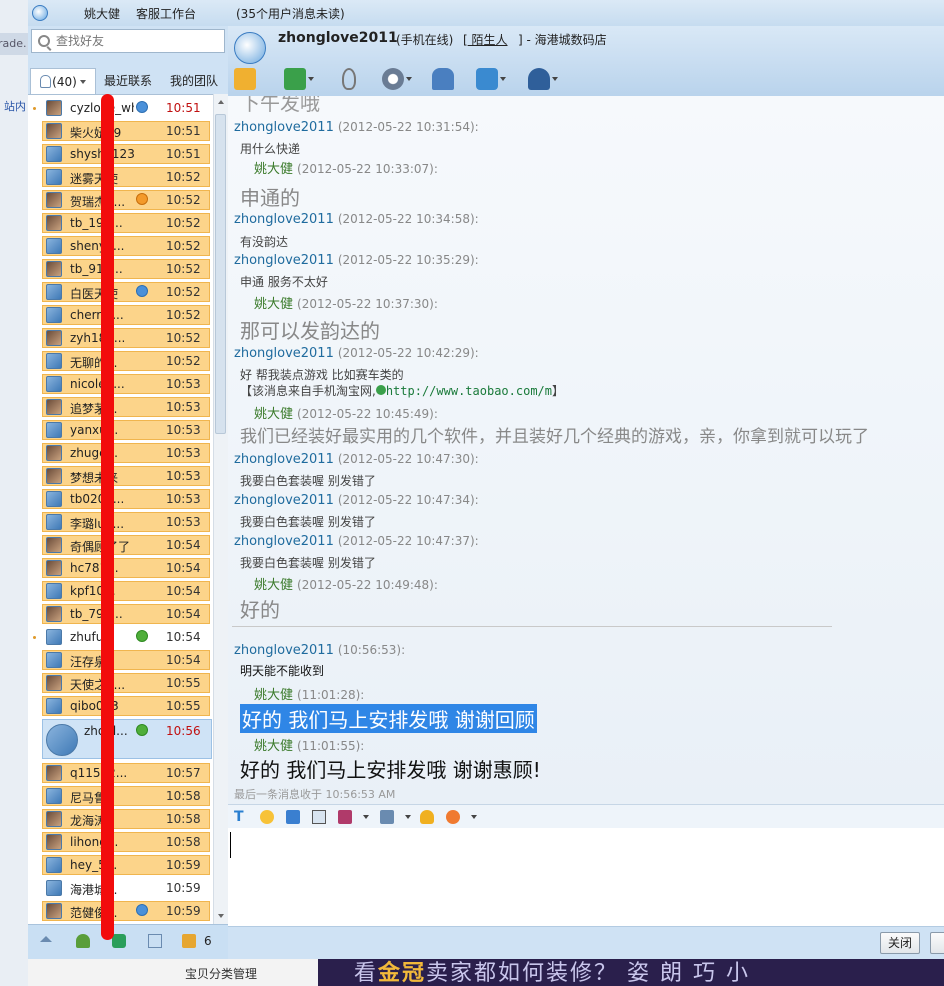  I want to click on contact-row: zhuge... 10:53, so click(120, 453).